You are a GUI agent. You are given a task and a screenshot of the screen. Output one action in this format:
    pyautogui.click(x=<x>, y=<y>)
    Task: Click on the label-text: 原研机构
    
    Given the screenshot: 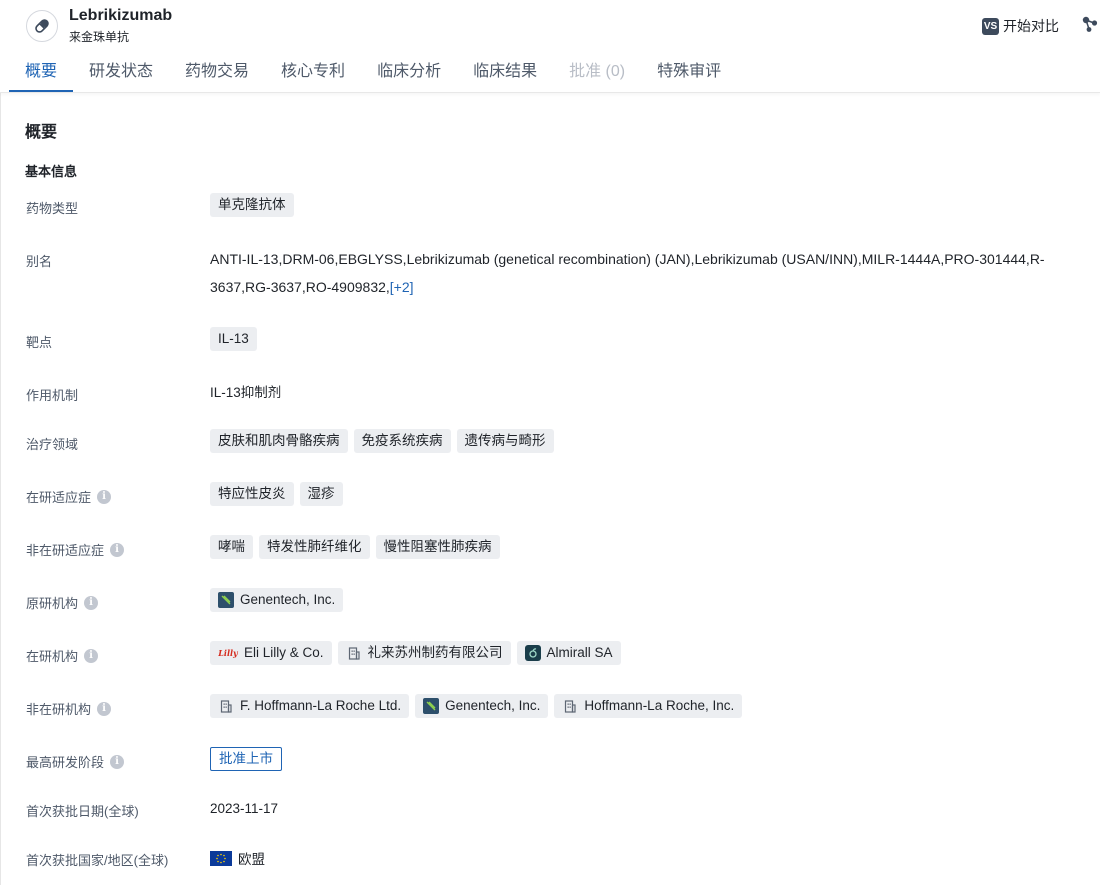 What is the action you would take?
    pyautogui.click(x=52, y=603)
    